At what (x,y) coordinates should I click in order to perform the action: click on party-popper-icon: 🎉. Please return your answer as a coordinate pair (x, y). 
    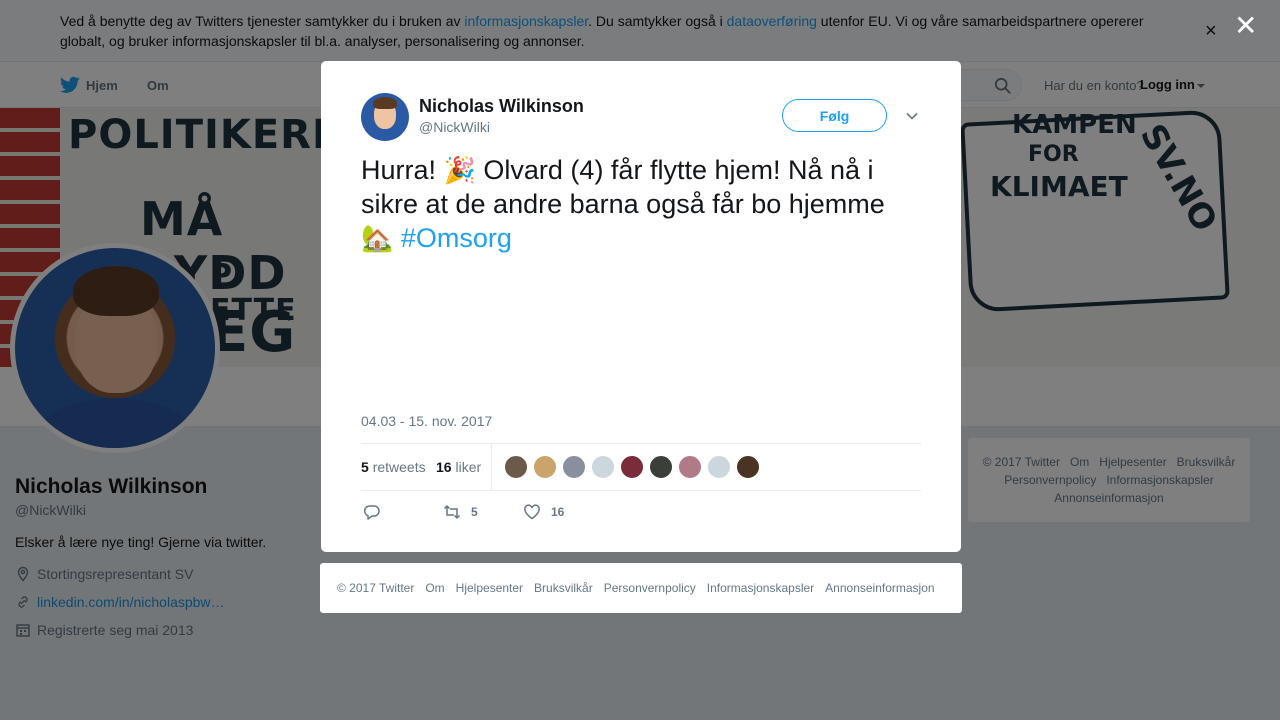
    Looking at the image, I should click on (459, 170).